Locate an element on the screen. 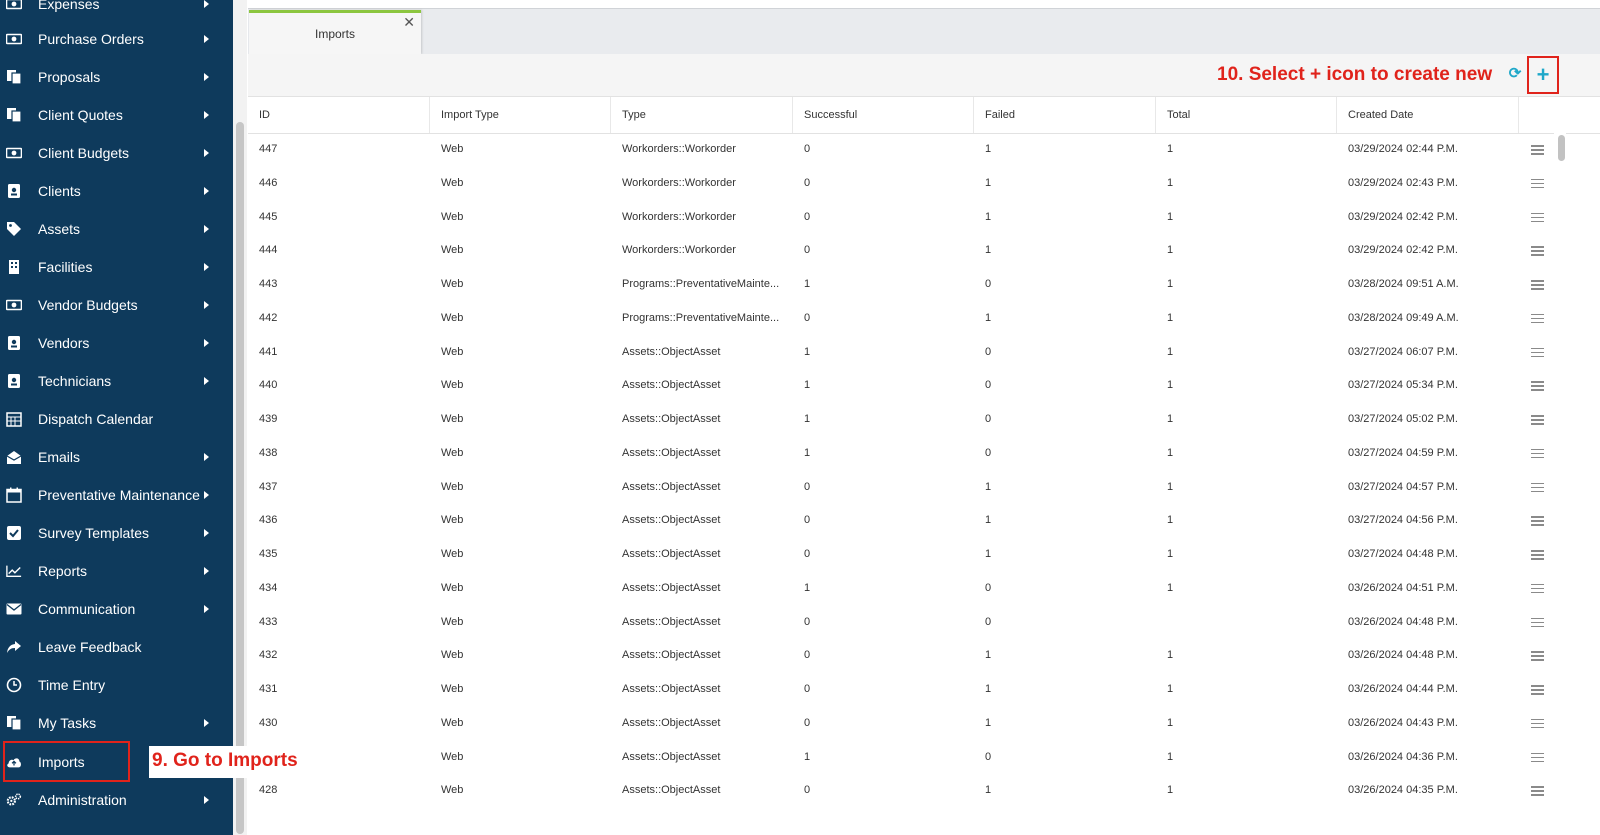 The image size is (1600, 835). table-scrollbar is located at coordinates (1560, 483).